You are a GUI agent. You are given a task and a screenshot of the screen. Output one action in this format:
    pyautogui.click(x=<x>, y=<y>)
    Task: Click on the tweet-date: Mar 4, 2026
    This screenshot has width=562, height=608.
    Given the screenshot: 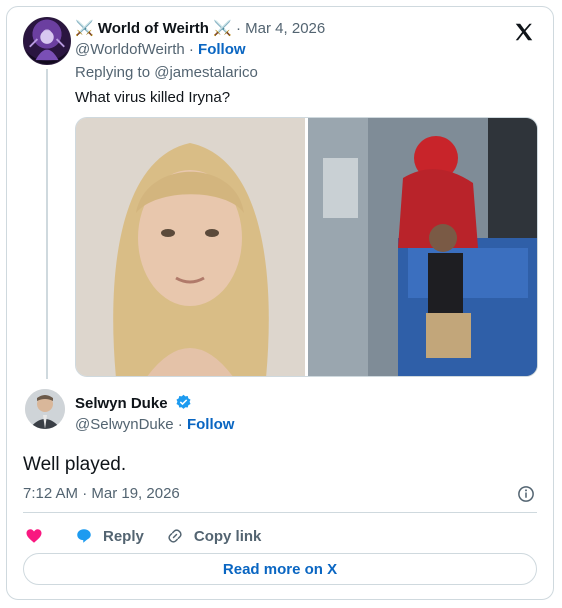 What is the action you would take?
    pyautogui.click(x=285, y=28)
    